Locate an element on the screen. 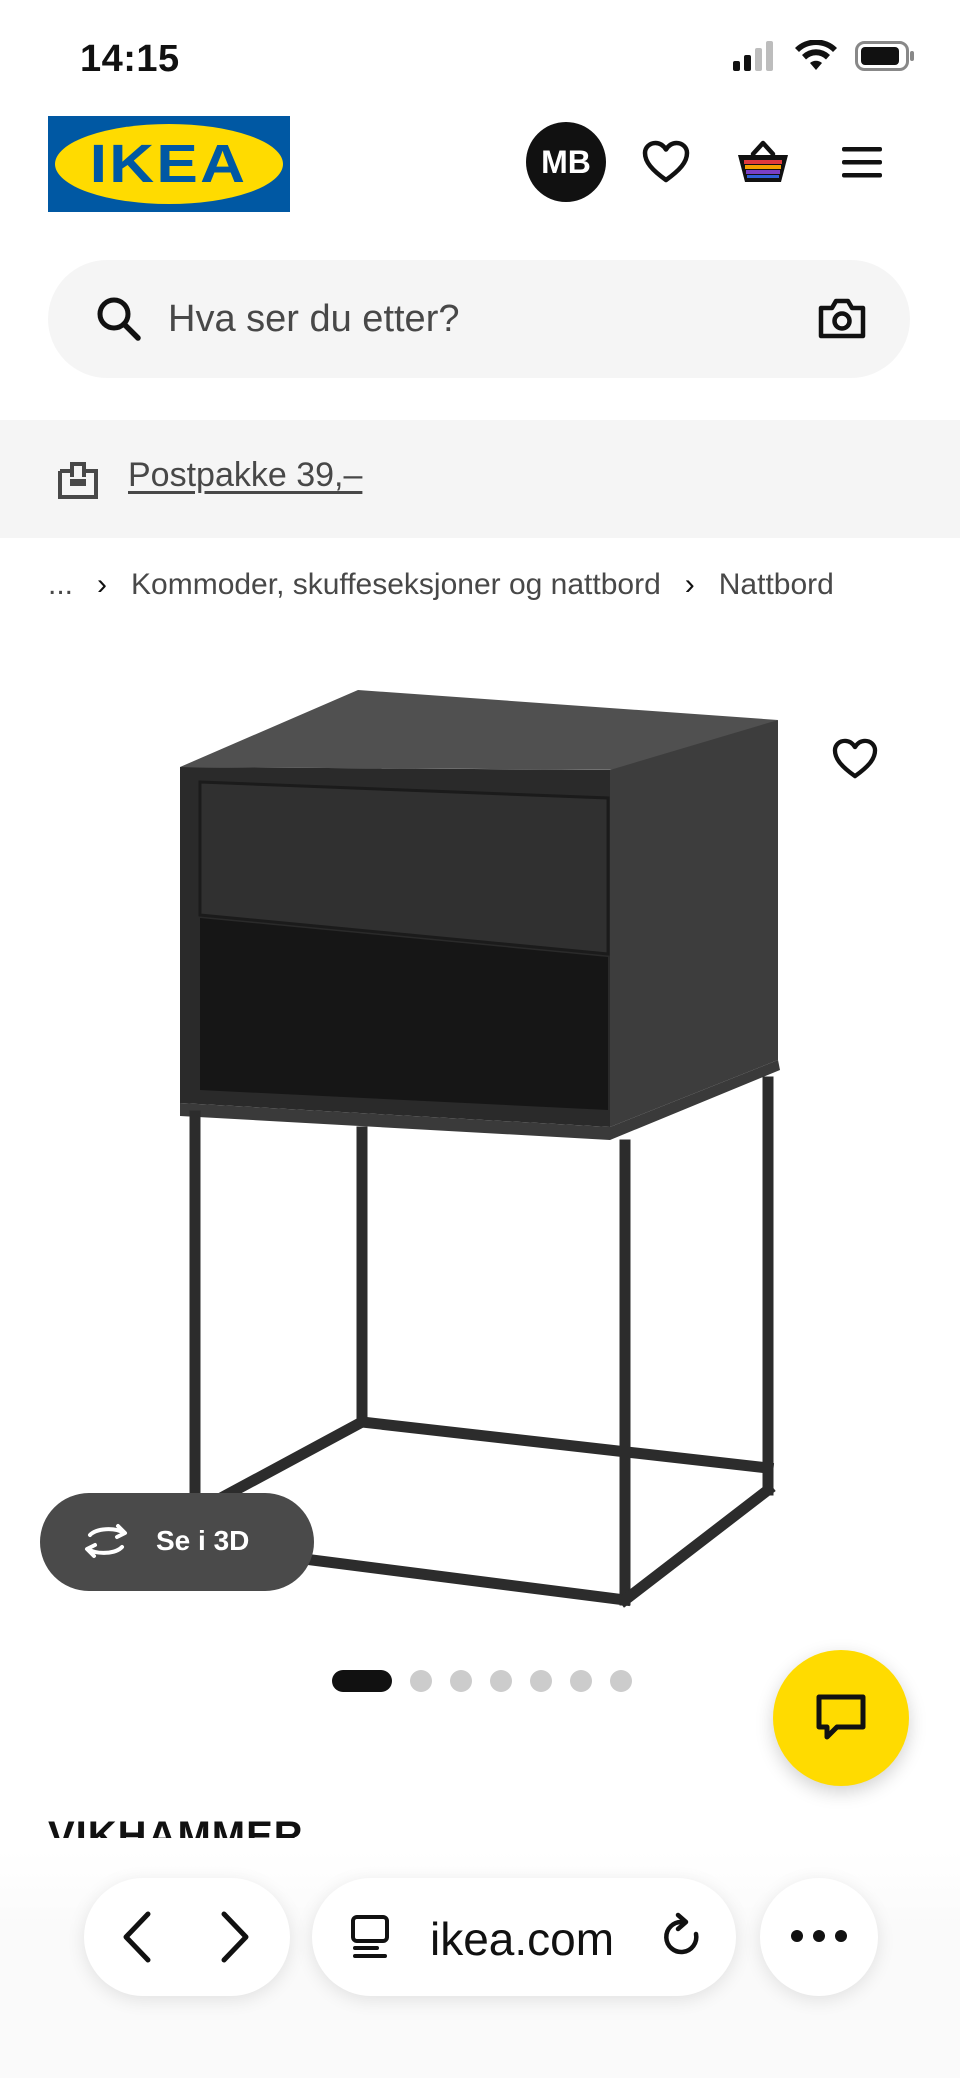  browser-nav-group is located at coordinates (187, 1937).